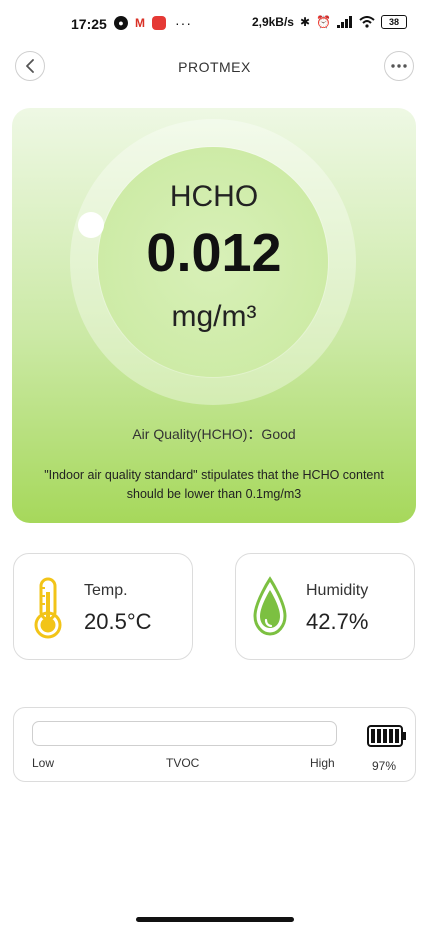 This screenshot has width=429, height=930. I want to click on tvoc-high-label: High, so click(322, 763).